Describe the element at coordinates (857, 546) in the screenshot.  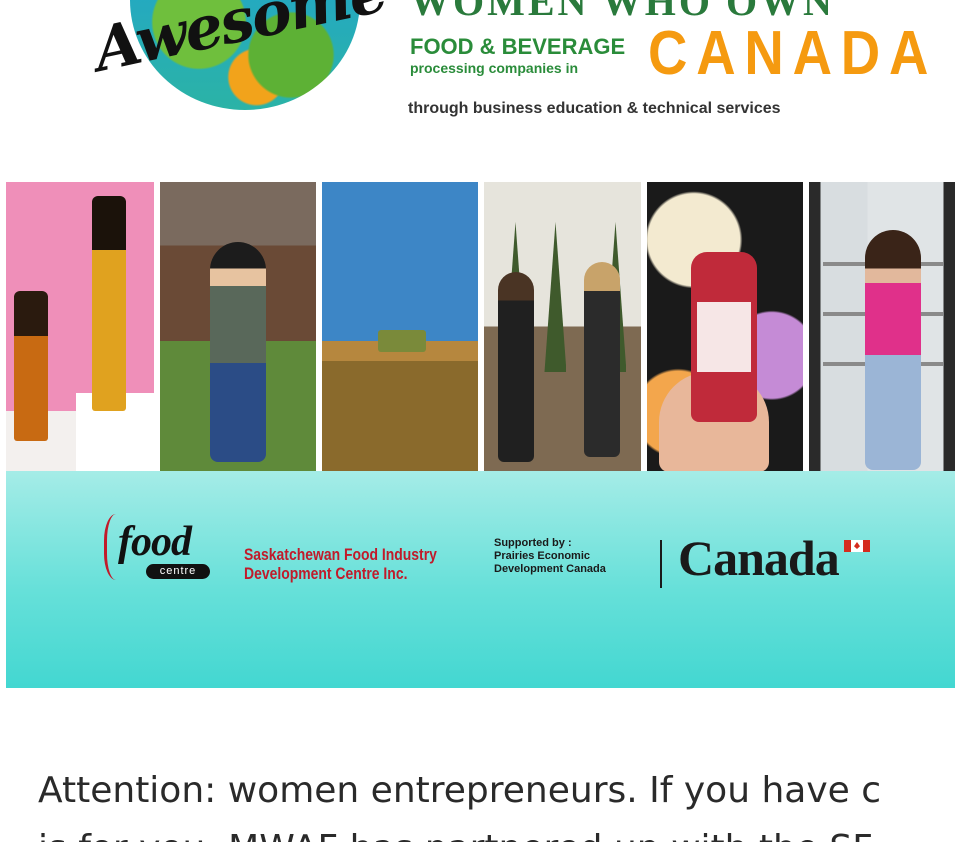
I see `canada-flag-icon` at that location.